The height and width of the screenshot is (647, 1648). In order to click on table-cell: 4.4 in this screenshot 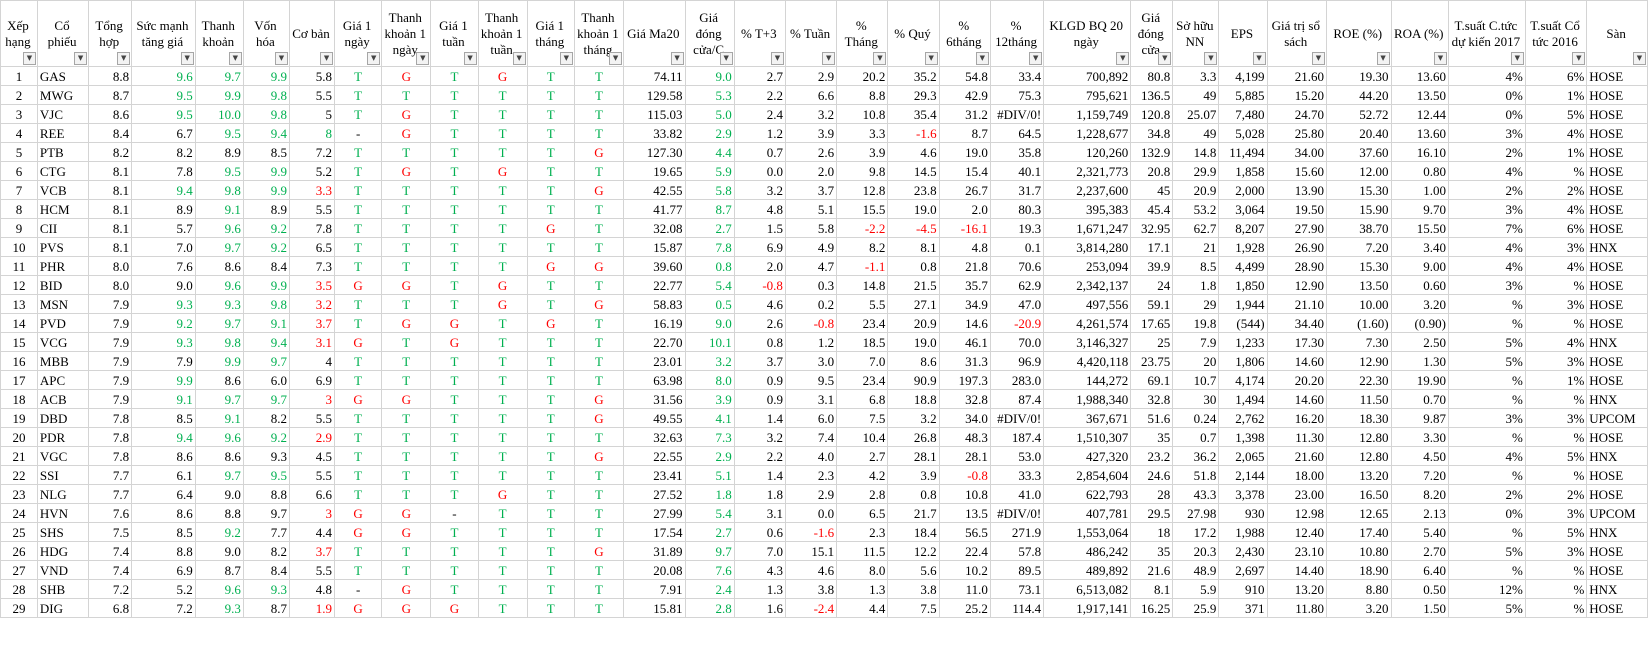, I will do `click(709, 152)`.